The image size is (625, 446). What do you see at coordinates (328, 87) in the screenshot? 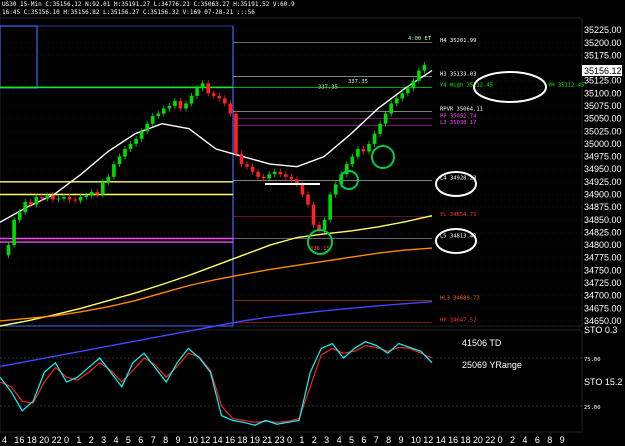
I see `annotation-label: 337.35` at bounding box center [328, 87].